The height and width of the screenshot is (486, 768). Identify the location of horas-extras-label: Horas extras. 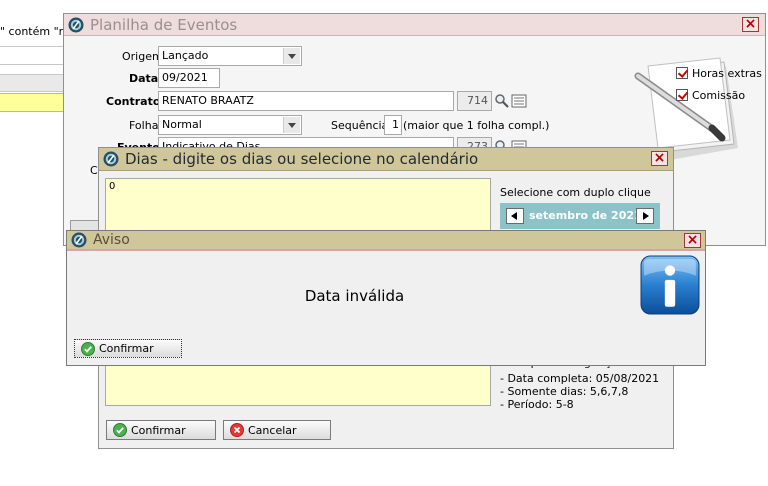
(727, 73).